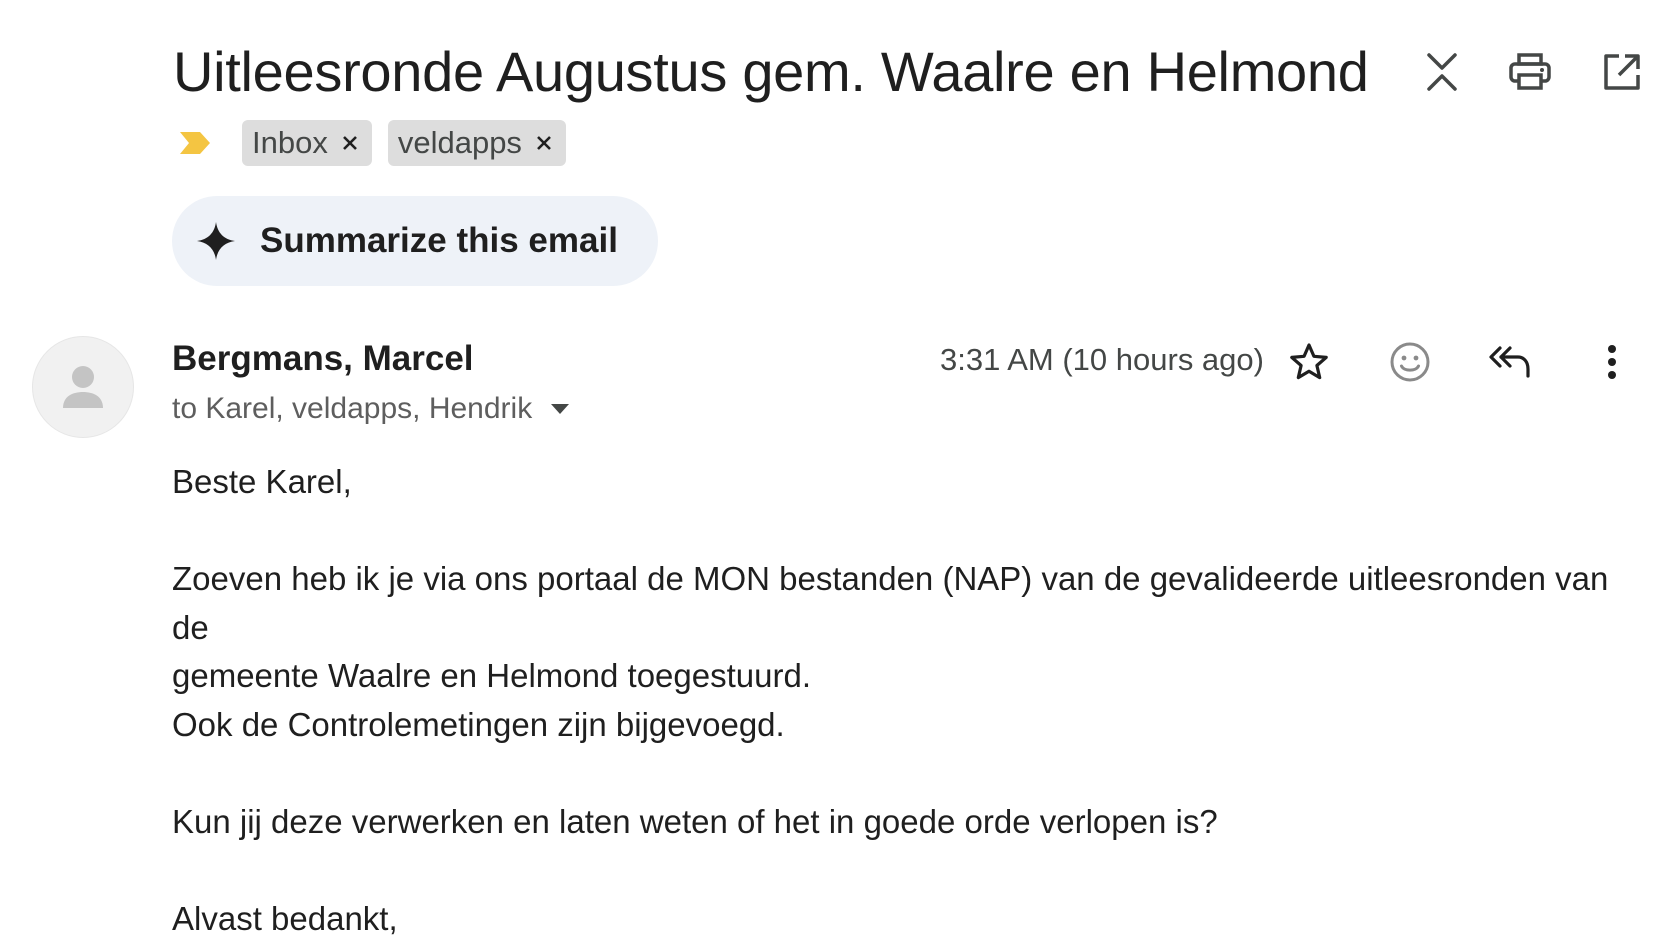  Describe the element at coordinates (1442, 72) in the screenshot. I see `collapse-all-icon` at that location.